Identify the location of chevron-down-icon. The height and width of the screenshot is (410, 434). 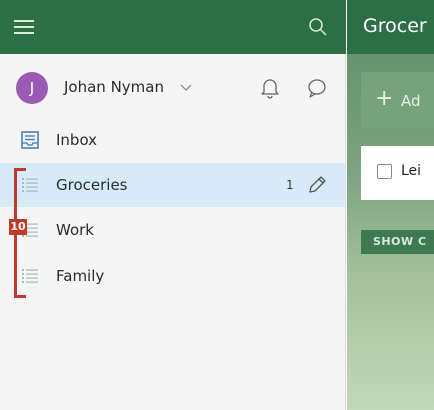
(186, 88).